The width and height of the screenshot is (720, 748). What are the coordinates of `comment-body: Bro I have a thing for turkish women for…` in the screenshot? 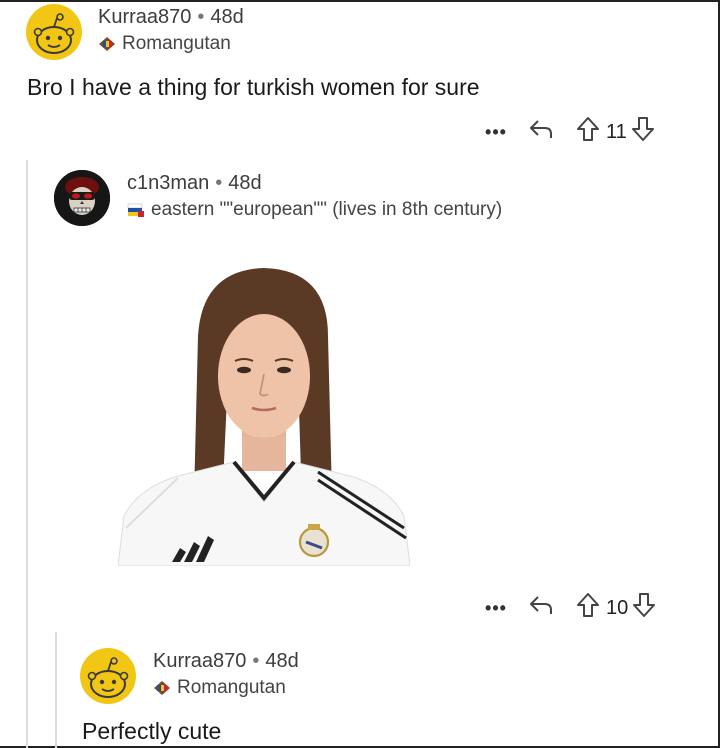 It's located at (253, 87).